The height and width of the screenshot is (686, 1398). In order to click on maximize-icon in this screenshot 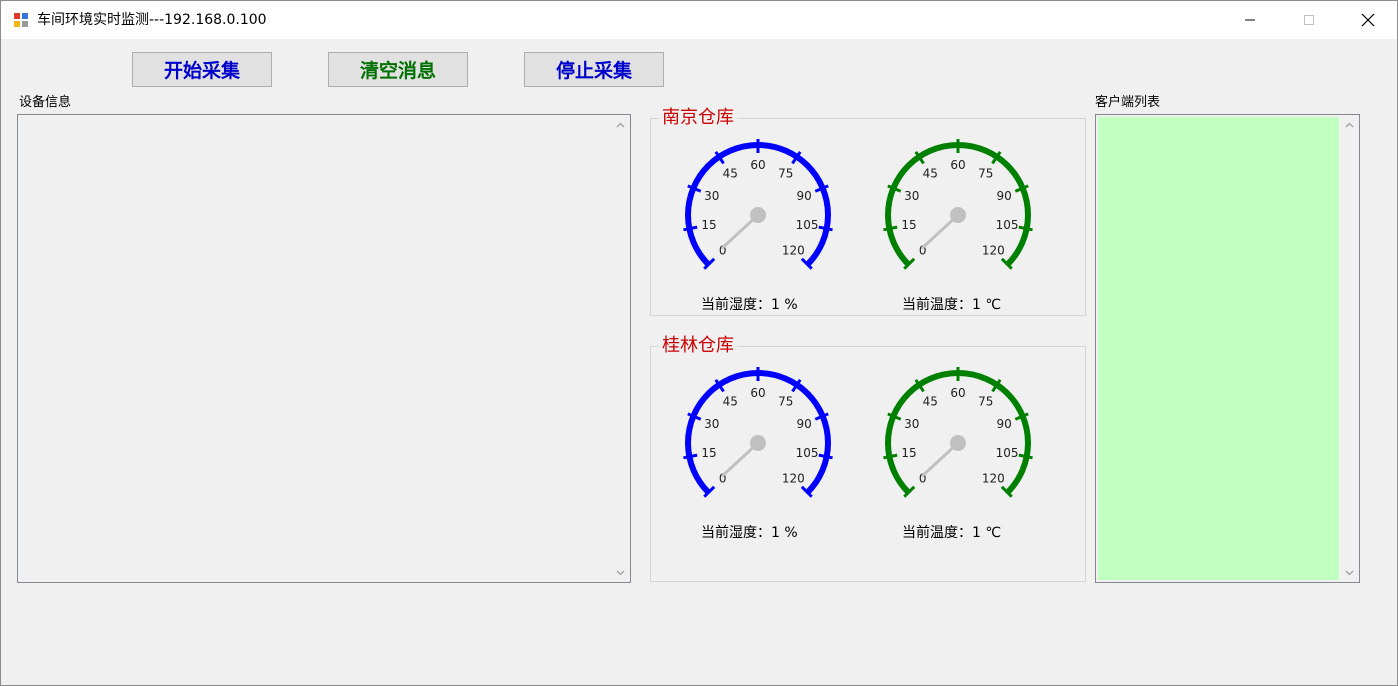, I will do `click(1309, 20)`.